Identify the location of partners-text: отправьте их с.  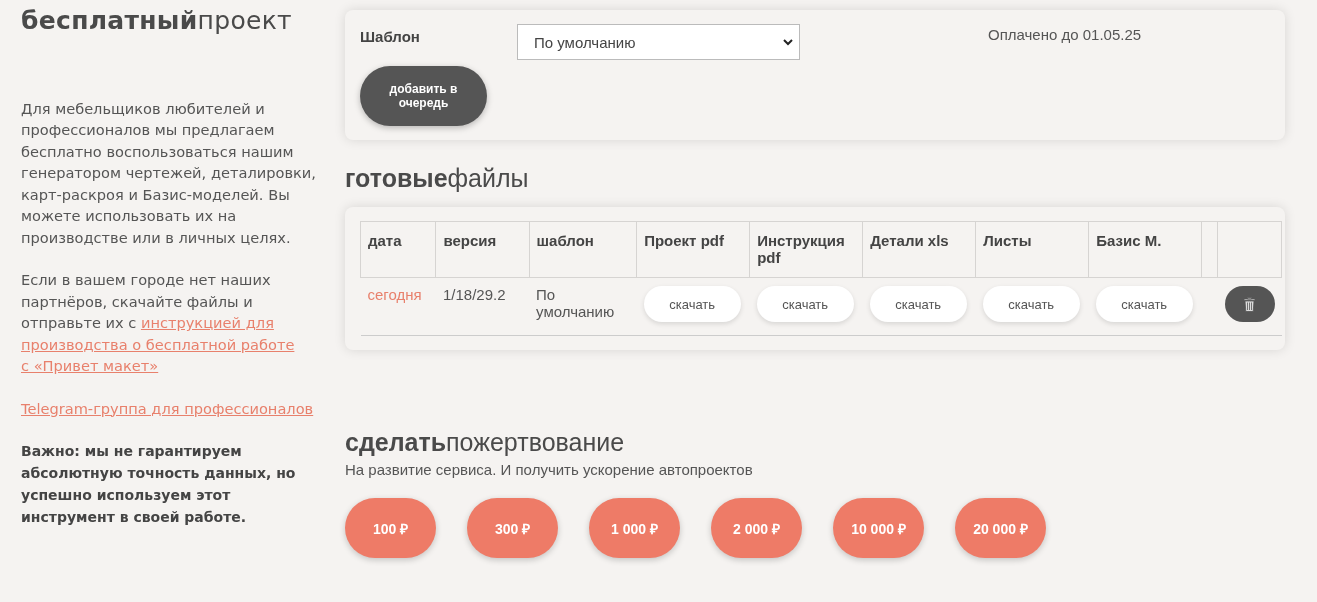
(79, 322).